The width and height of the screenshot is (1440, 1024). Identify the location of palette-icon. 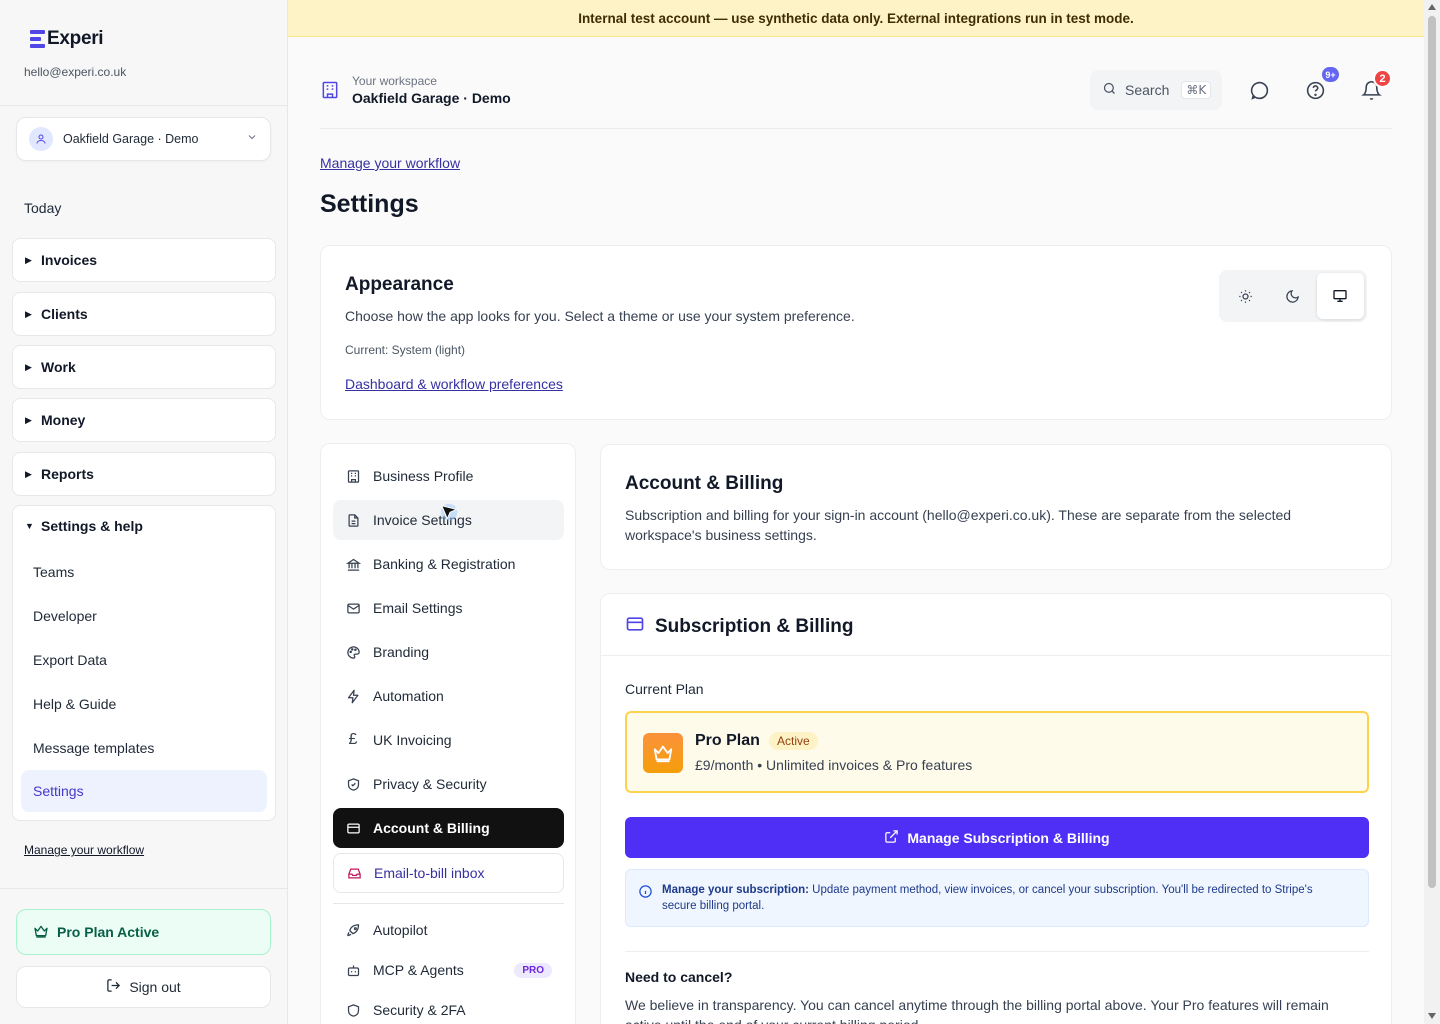
(353, 652).